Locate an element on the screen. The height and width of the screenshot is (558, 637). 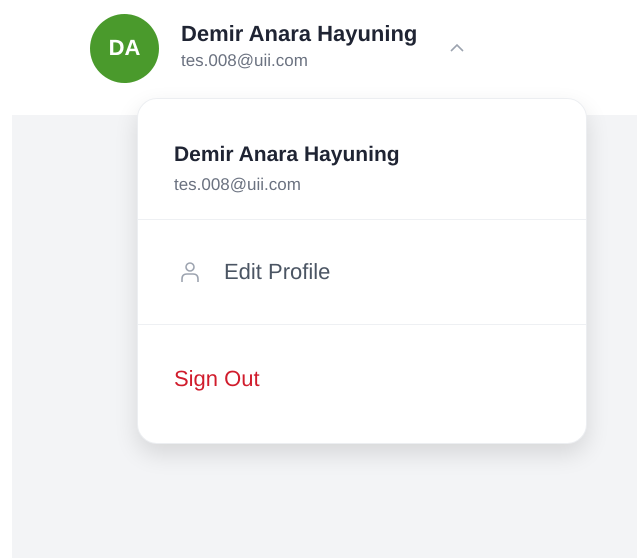
sign-out-menu-item: Sign Out is located at coordinates (217, 379).